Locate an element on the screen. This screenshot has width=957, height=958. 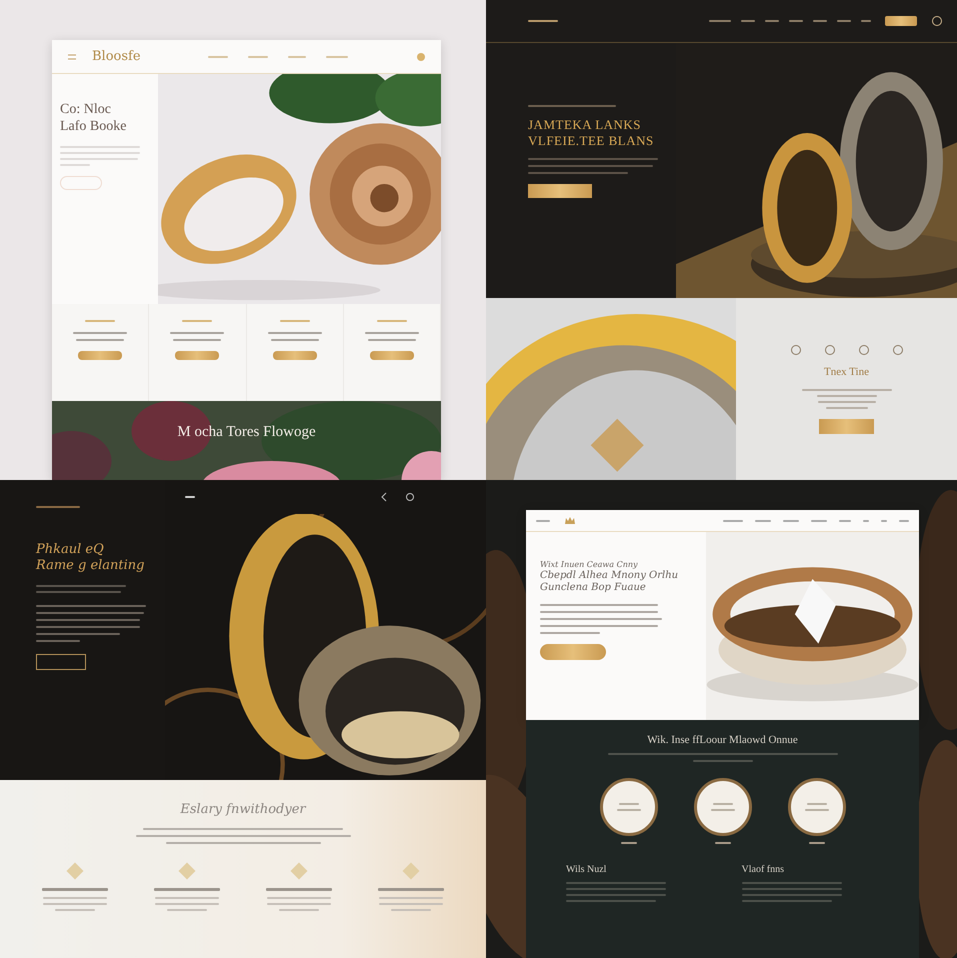
hero-heading: Phkaul eQ is located at coordinates (70, 550).